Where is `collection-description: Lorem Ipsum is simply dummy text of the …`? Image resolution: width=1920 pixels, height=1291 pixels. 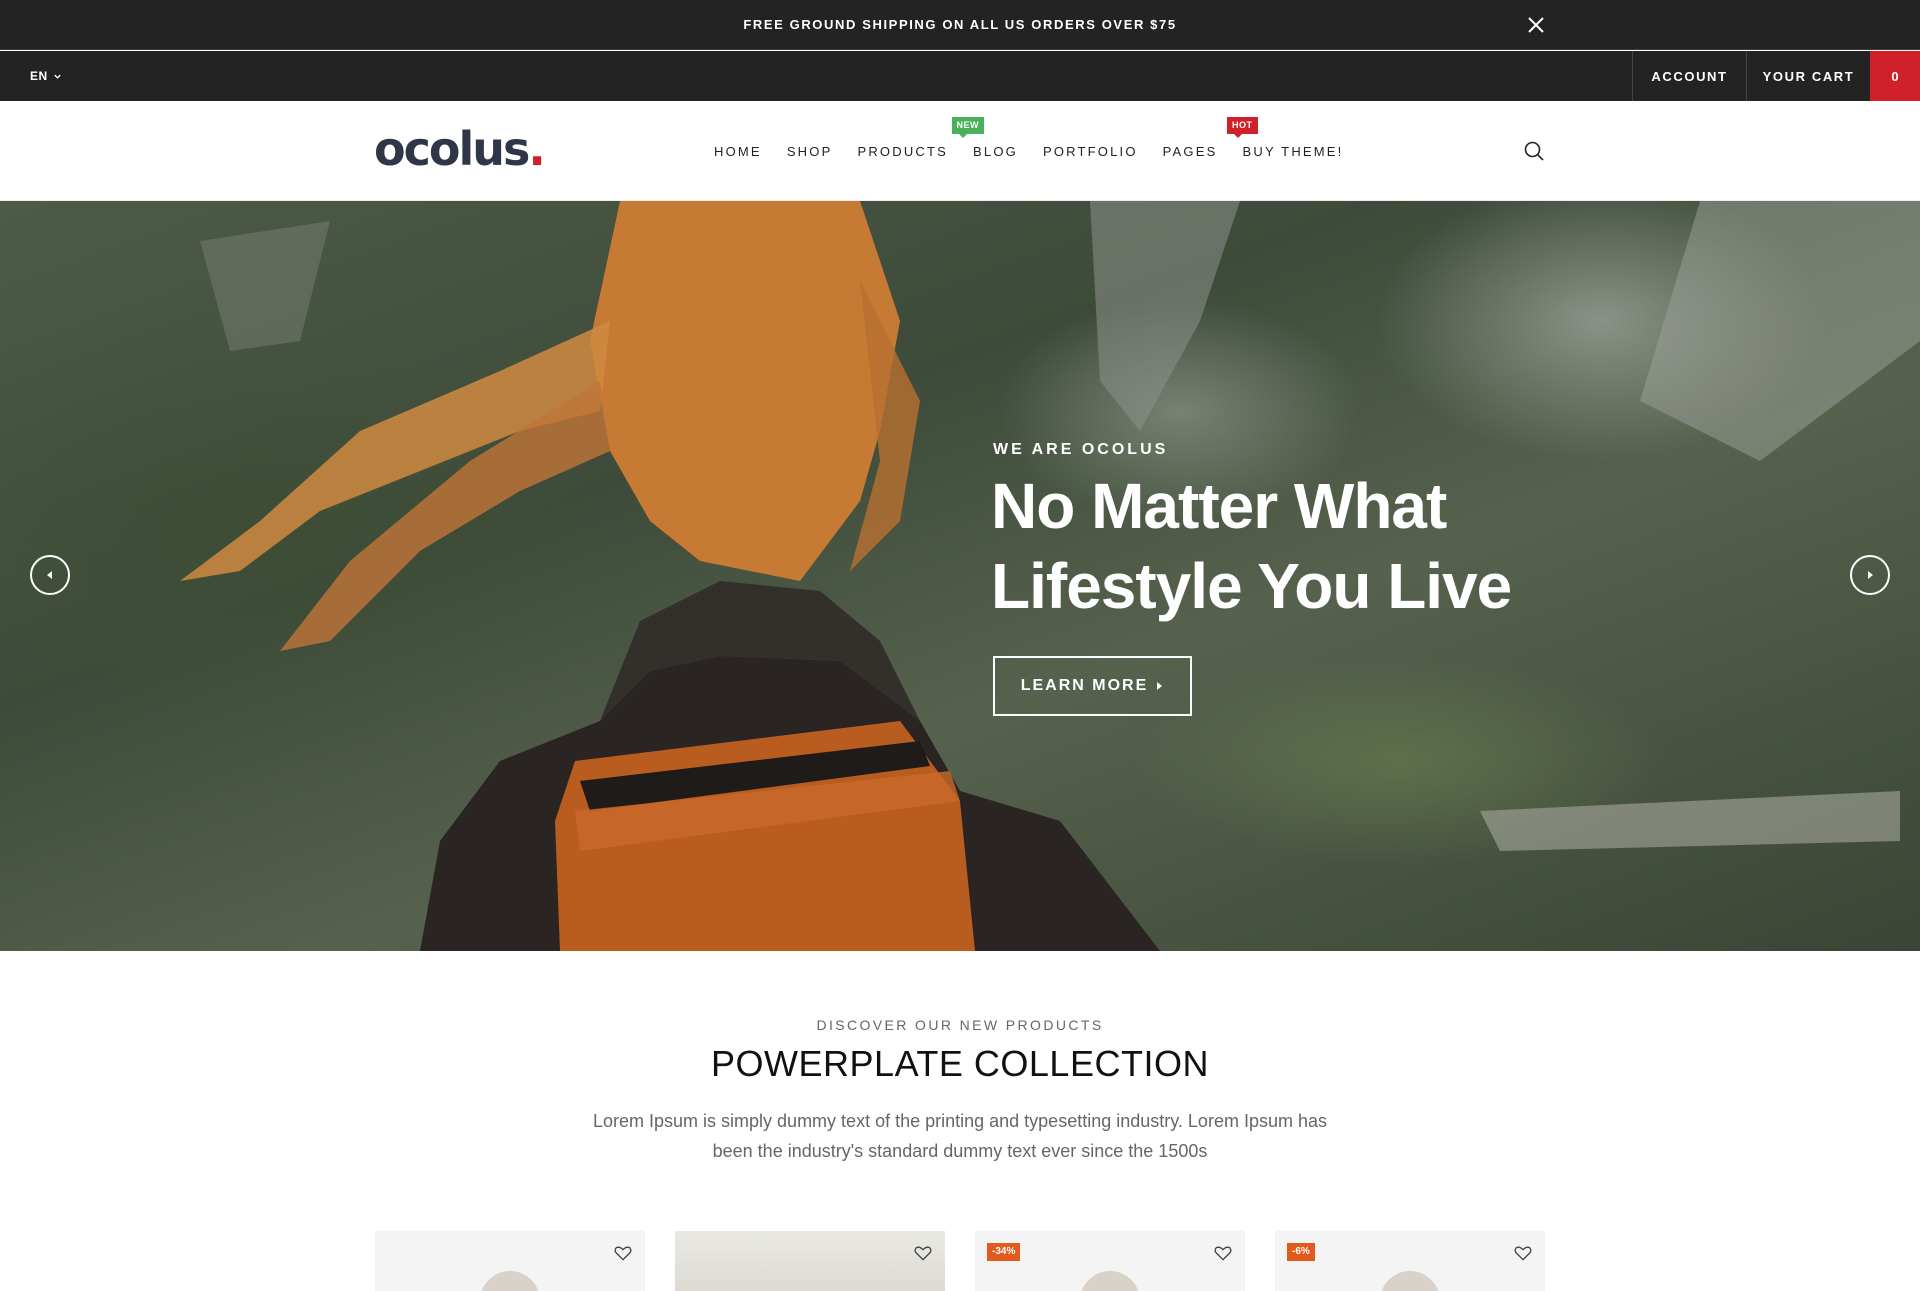 collection-description: Lorem Ipsum is simply dummy text of the … is located at coordinates (960, 1136).